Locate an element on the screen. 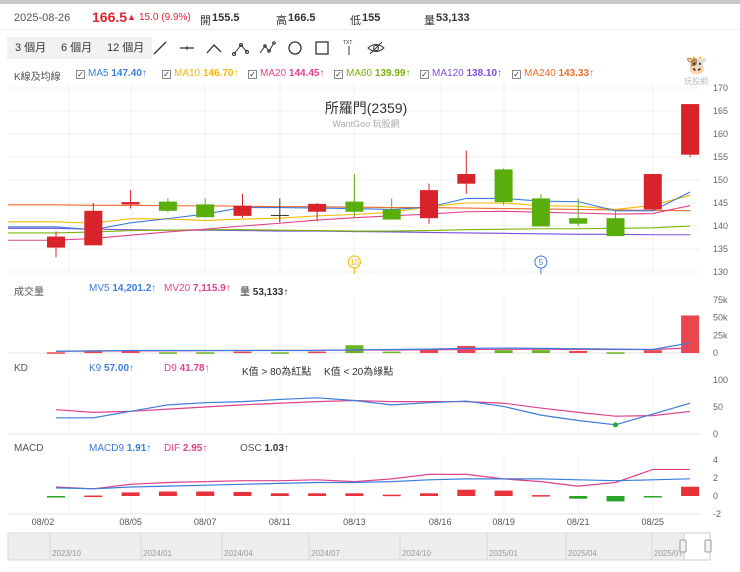  navigator-label: 2024/01 is located at coordinates (157, 553).